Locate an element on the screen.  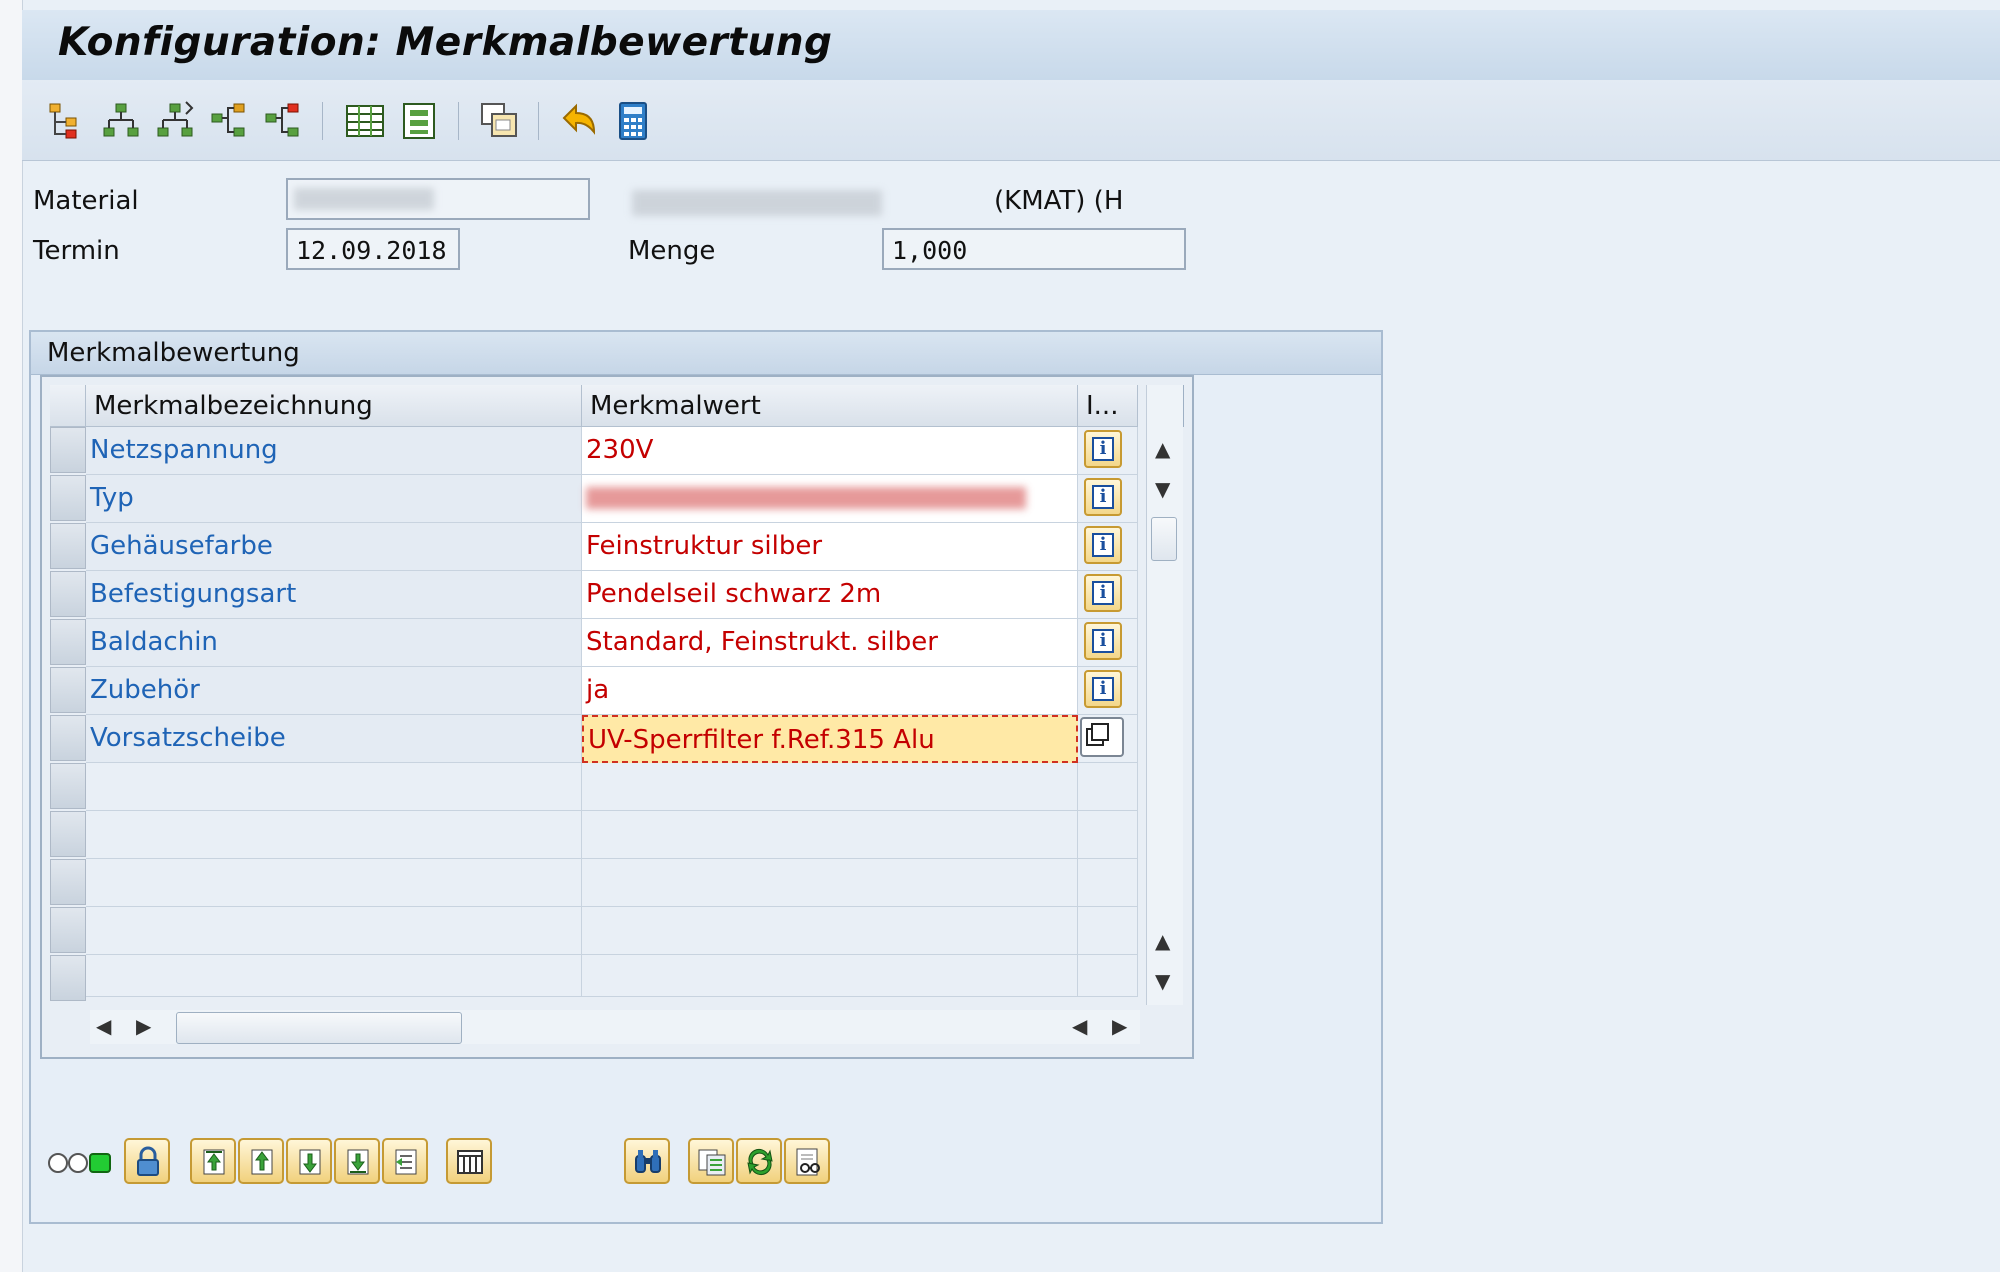
last-page-button is located at coordinates (357, 1161).